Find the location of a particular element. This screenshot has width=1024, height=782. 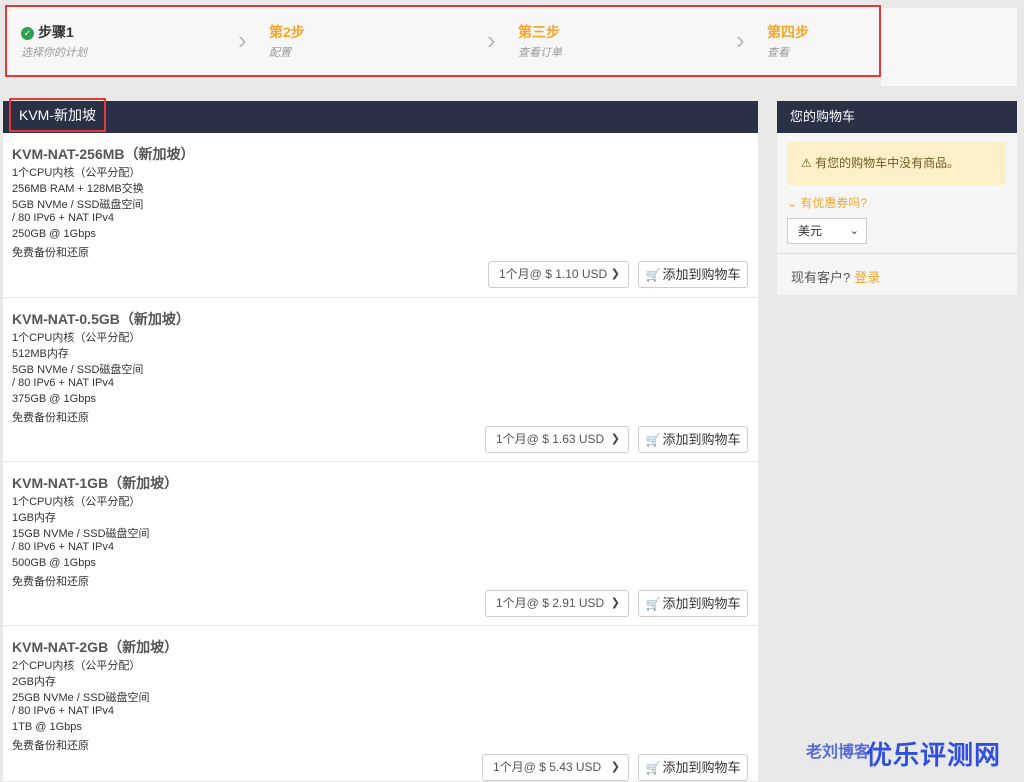

category-title: KVM-新加坡 is located at coordinates (57, 115).